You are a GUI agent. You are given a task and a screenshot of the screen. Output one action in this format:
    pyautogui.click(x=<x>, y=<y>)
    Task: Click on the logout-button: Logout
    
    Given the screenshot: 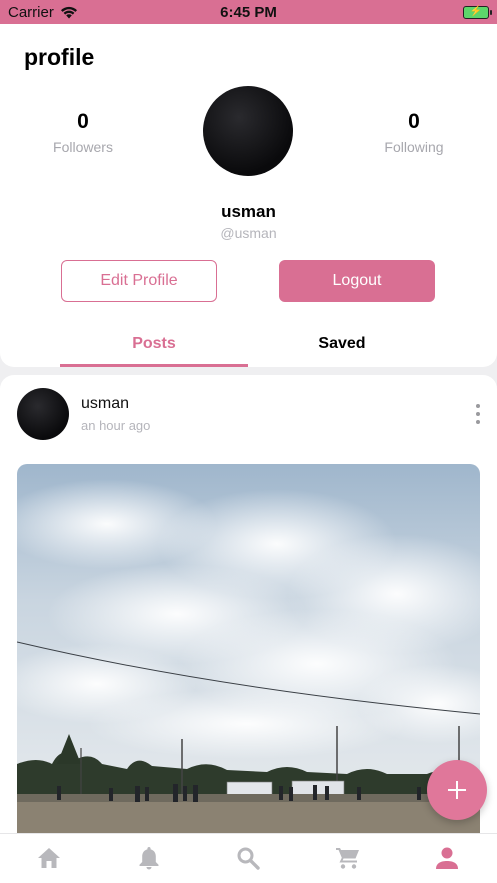 What is the action you would take?
    pyautogui.click(x=357, y=281)
    